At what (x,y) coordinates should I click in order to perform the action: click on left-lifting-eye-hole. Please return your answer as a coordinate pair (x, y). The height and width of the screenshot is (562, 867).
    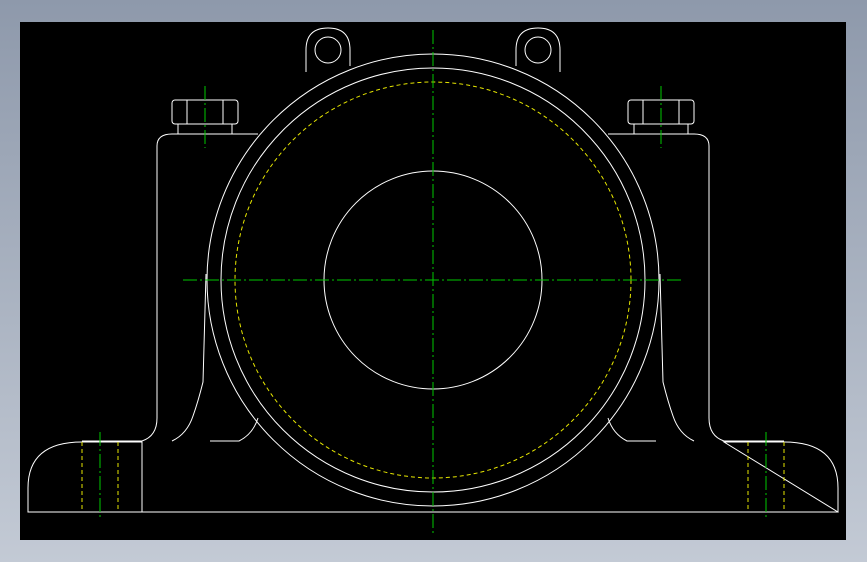
    Looking at the image, I should click on (328, 50).